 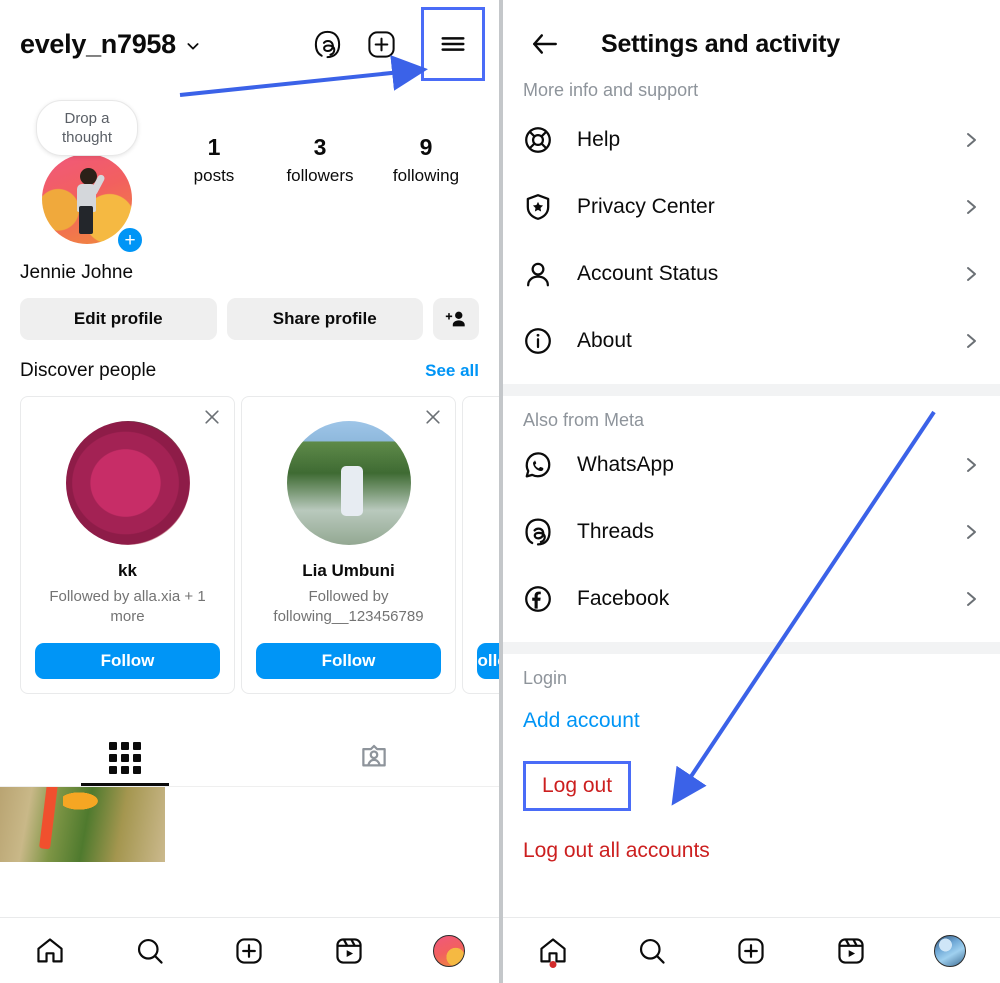 I want to click on profile-header: evely_n7958, so click(x=249, y=44).